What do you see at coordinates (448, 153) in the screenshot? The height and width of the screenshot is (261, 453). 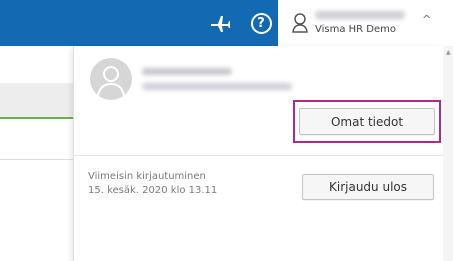 I see `scrollbar: ▲` at bounding box center [448, 153].